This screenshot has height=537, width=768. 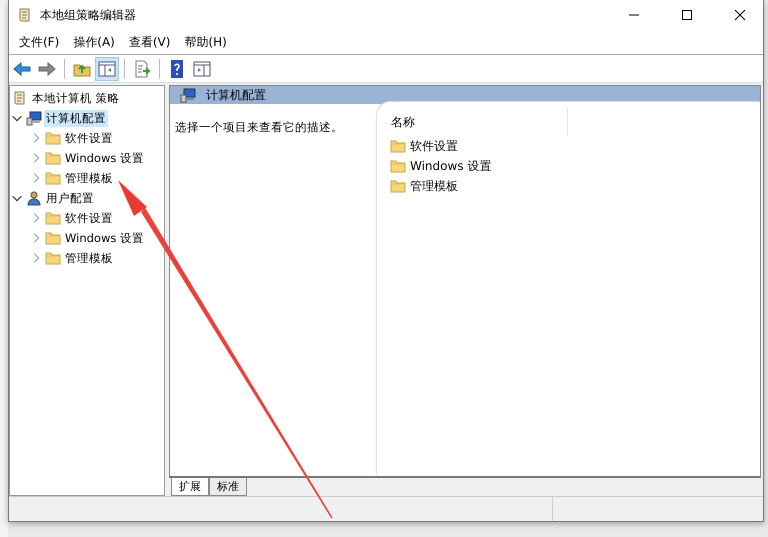 What do you see at coordinates (228, 487) in the screenshot?
I see `view-tab: 标准` at bounding box center [228, 487].